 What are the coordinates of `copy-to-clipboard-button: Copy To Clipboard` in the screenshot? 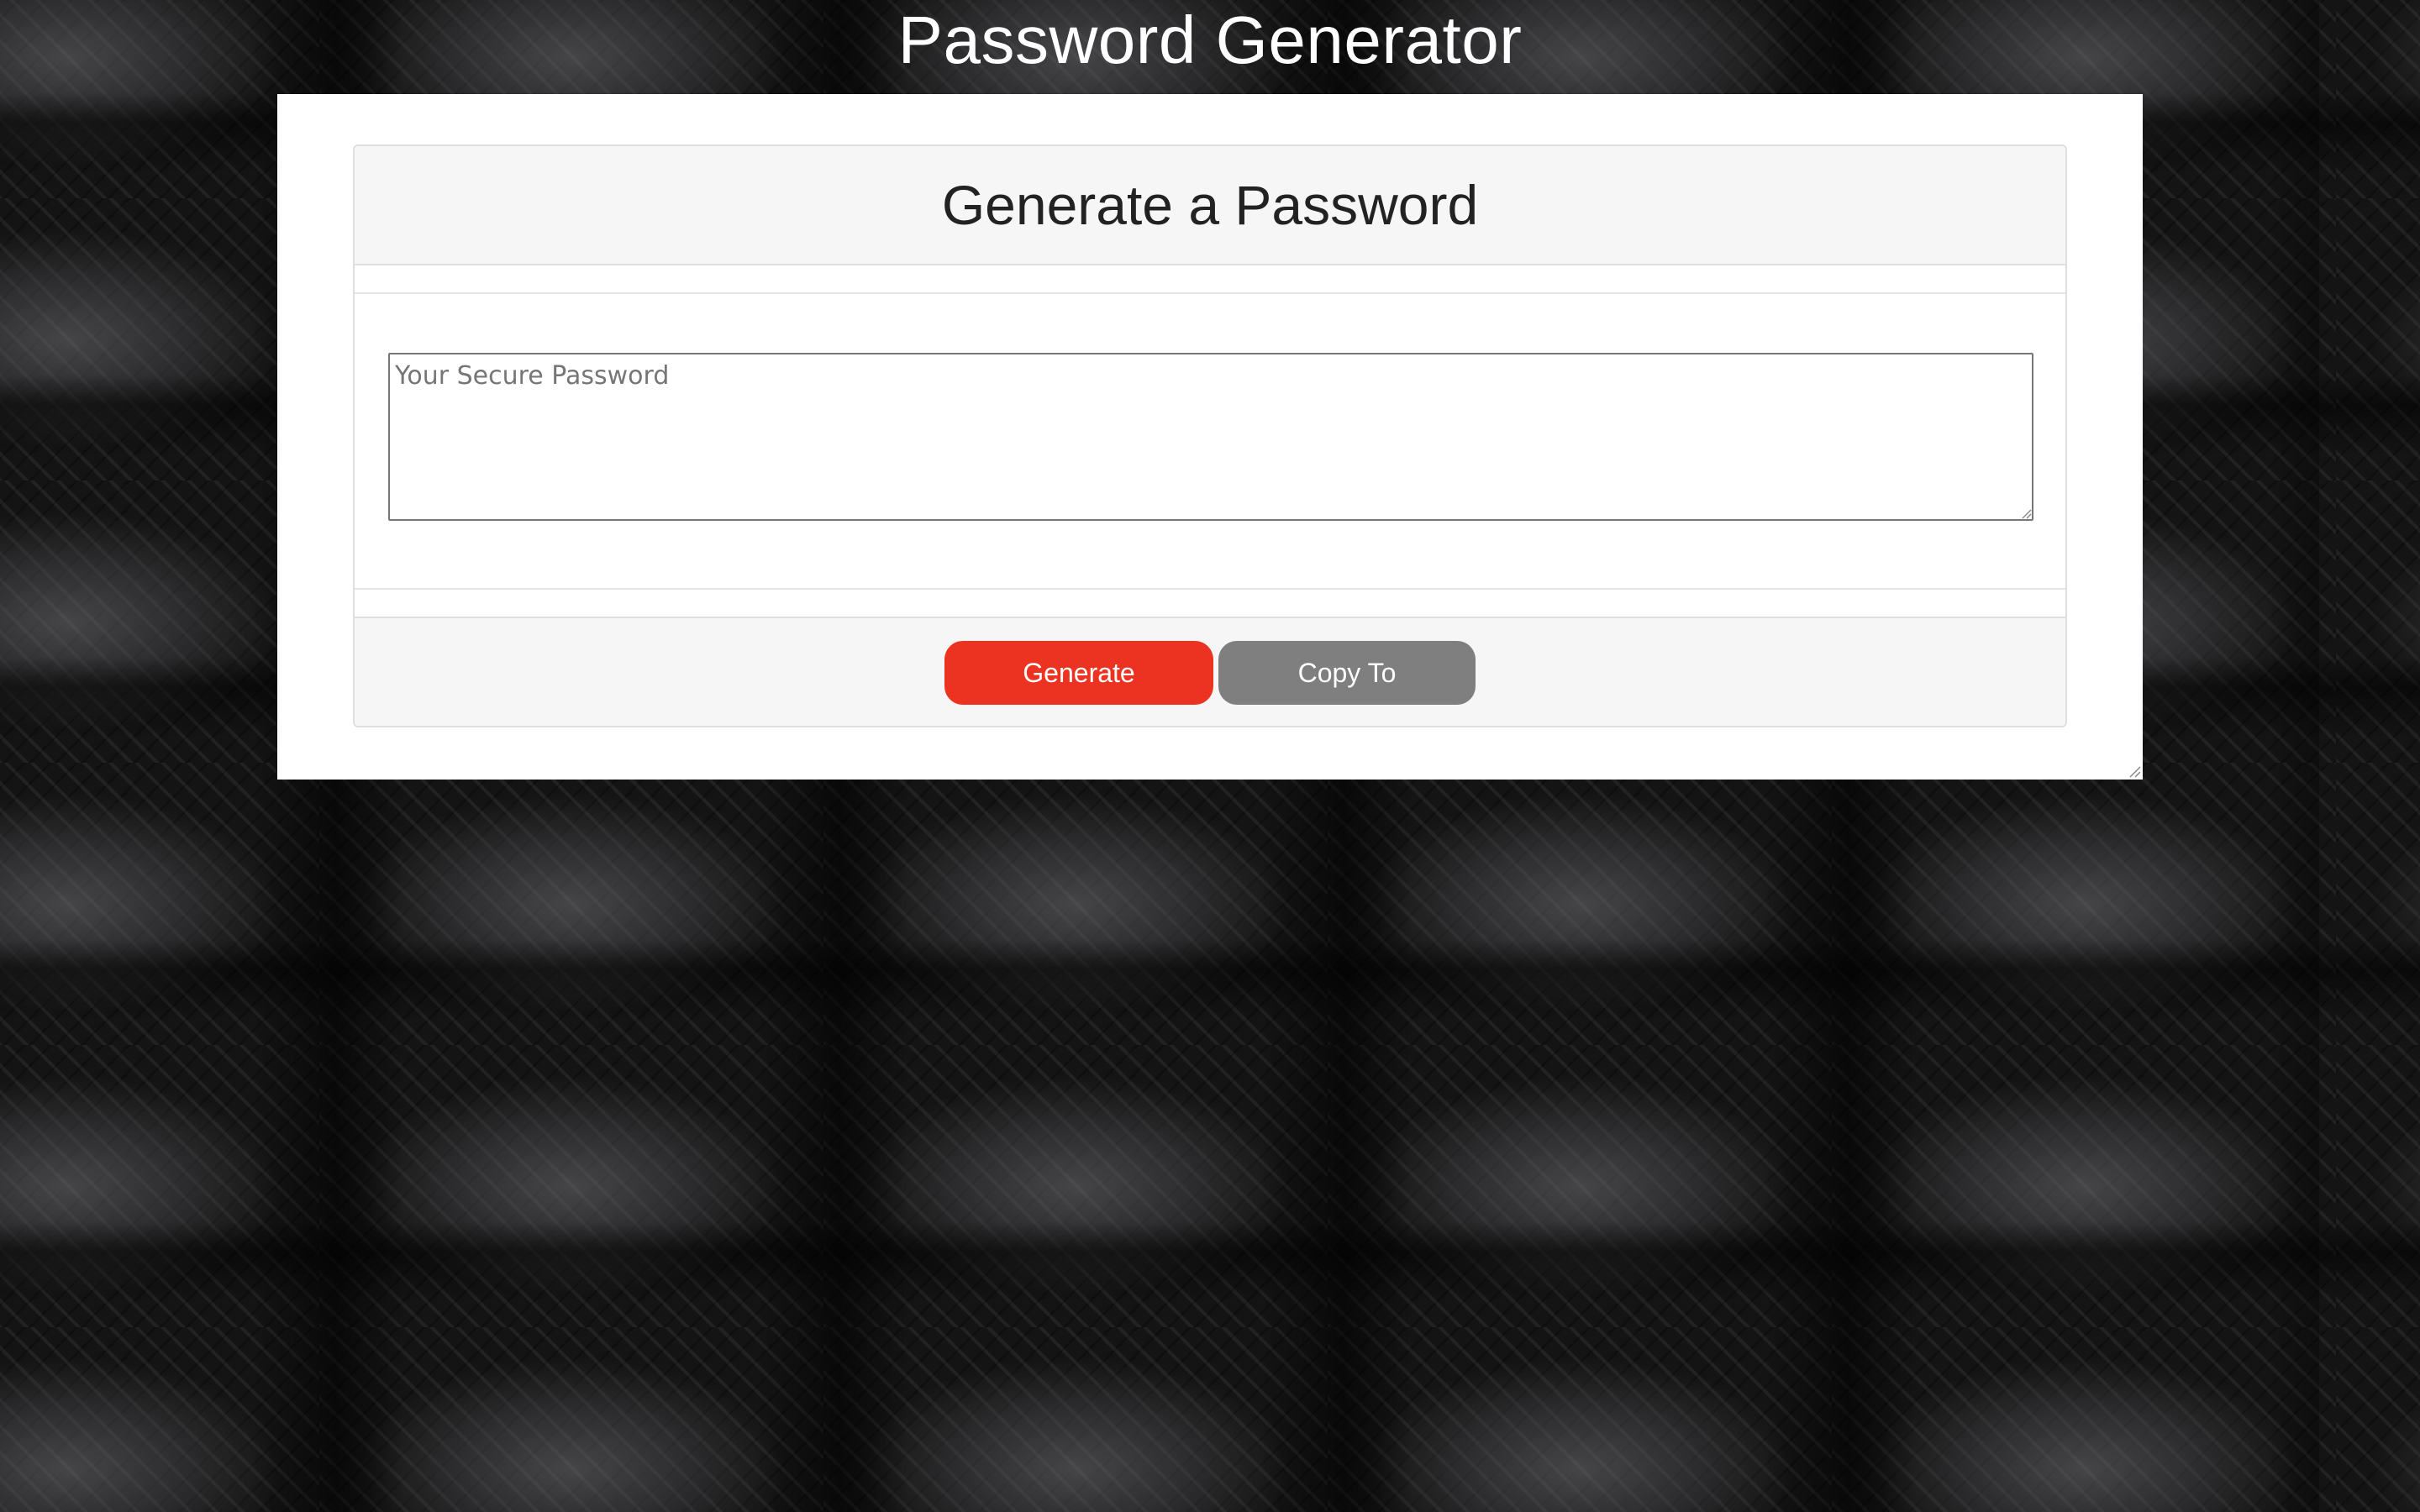 It's located at (1347, 683).